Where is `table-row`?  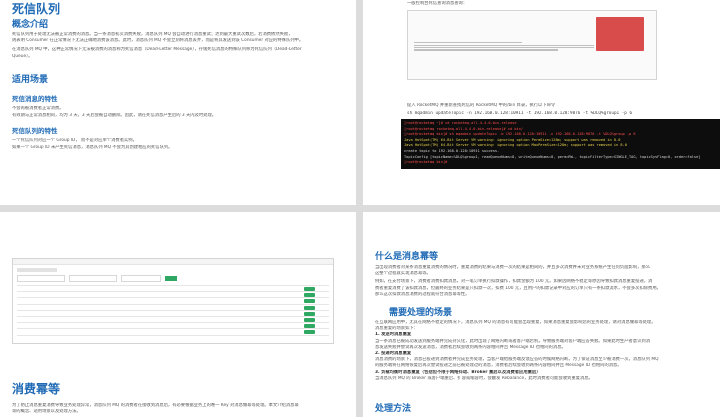
table-row is located at coordinates (173, 332).